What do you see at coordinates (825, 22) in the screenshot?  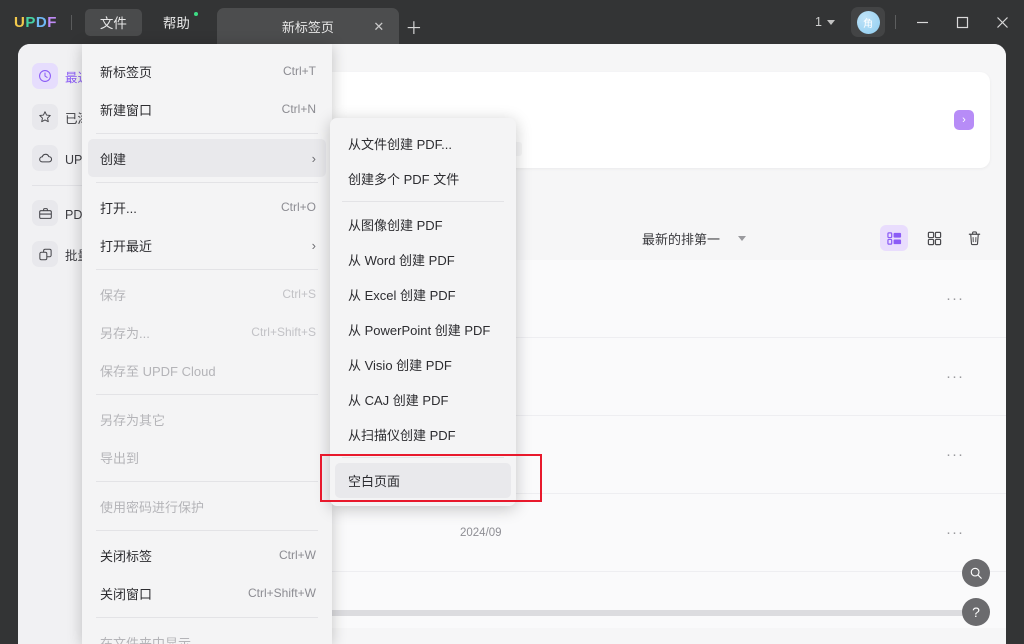 I see `window-count-selector: 1` at bounding box center [825, 22].